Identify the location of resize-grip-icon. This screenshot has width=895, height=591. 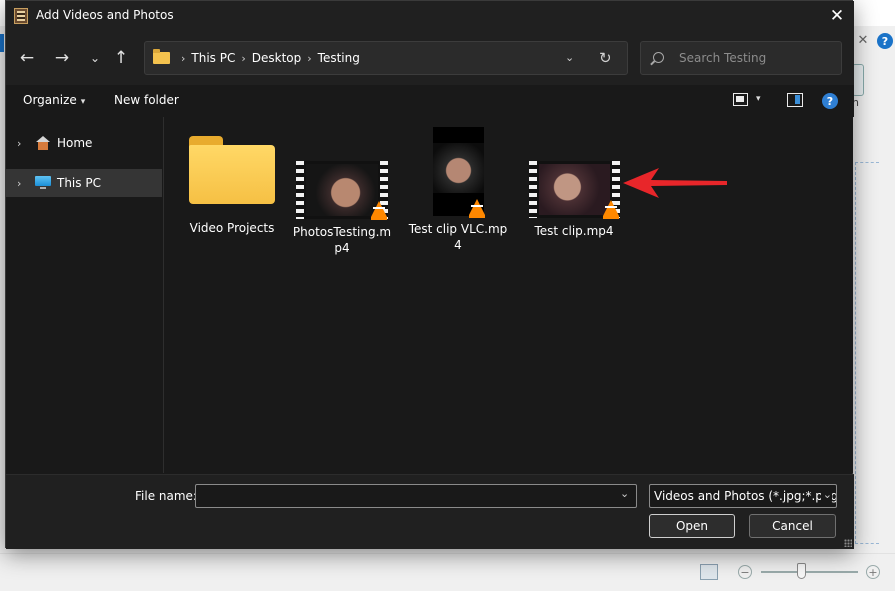
(848, 543).